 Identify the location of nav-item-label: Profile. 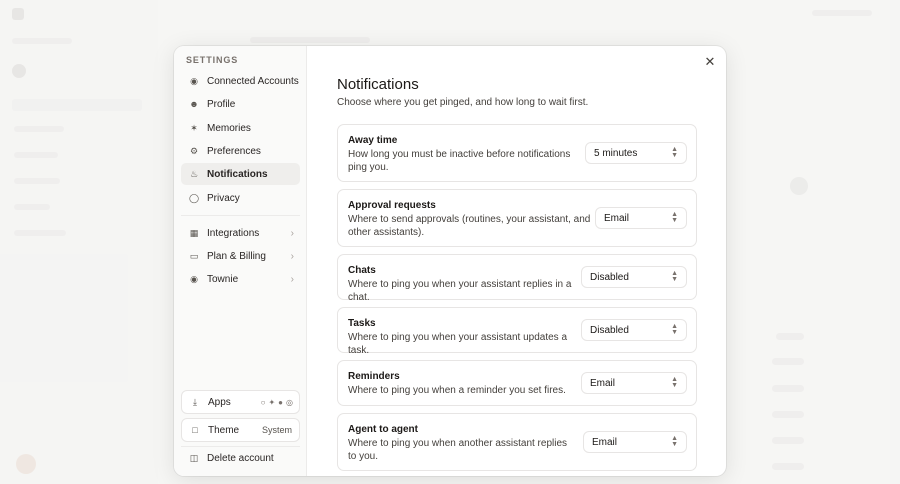
(221, 104).